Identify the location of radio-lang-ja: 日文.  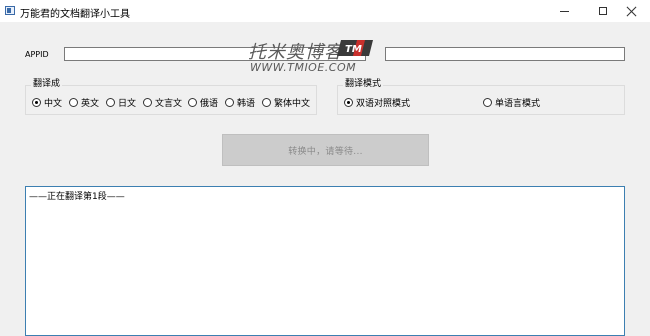
(121, 102).